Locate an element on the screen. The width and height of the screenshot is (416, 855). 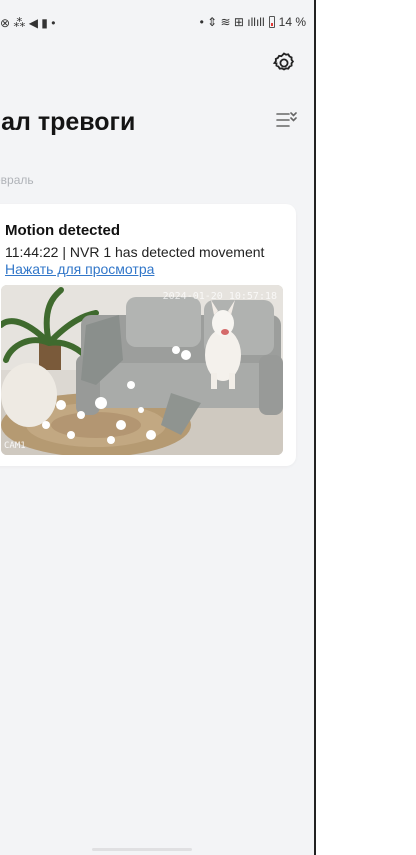
battery-icon is located at coordinates (271, 22).